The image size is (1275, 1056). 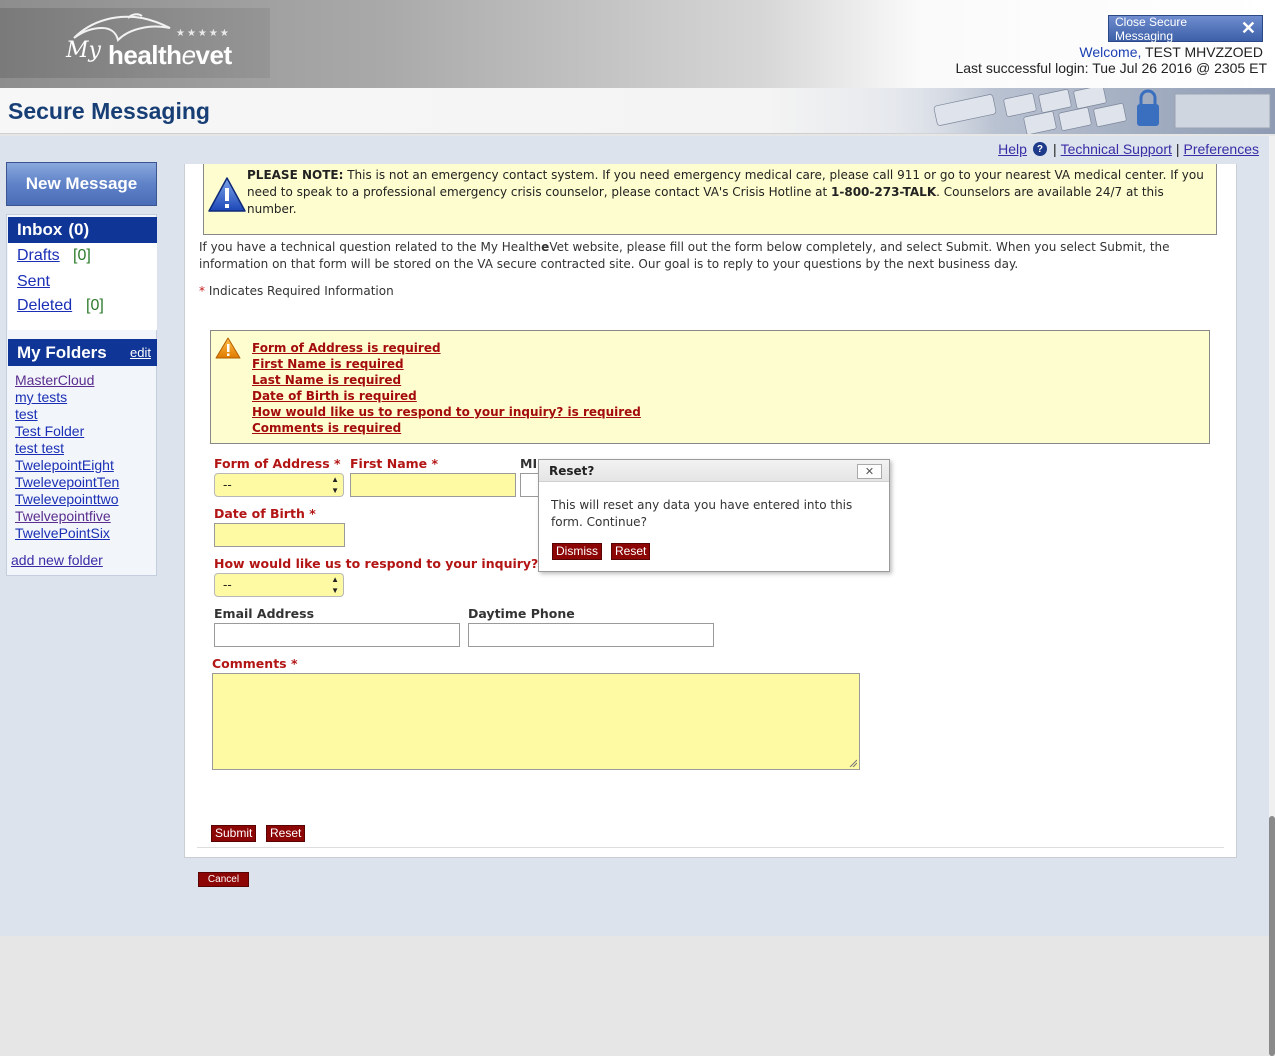 I want to click on date-of-birth-input, so click(x=279, y=535).